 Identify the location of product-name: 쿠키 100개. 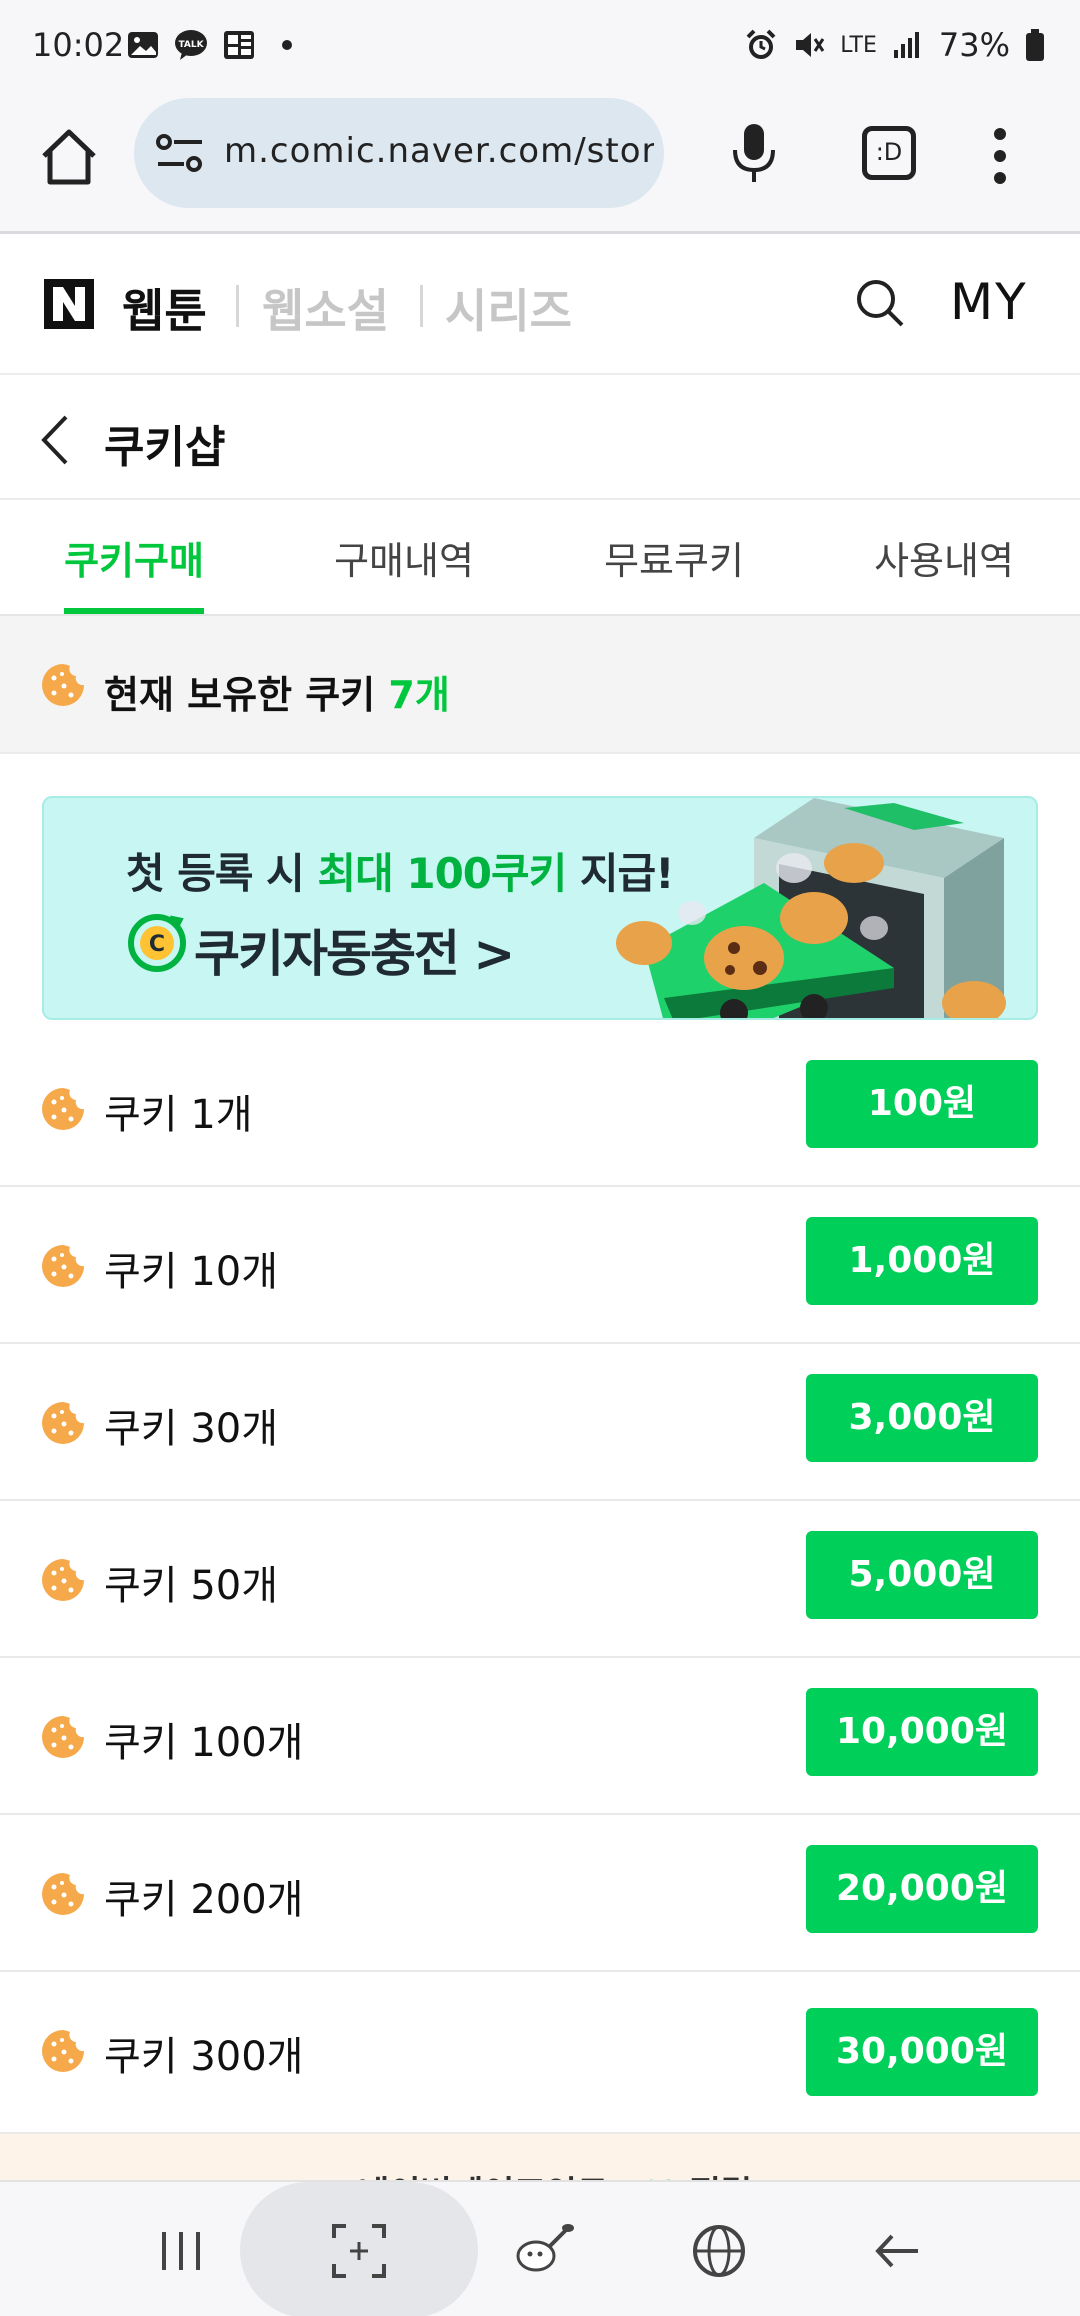
(204, 1743).